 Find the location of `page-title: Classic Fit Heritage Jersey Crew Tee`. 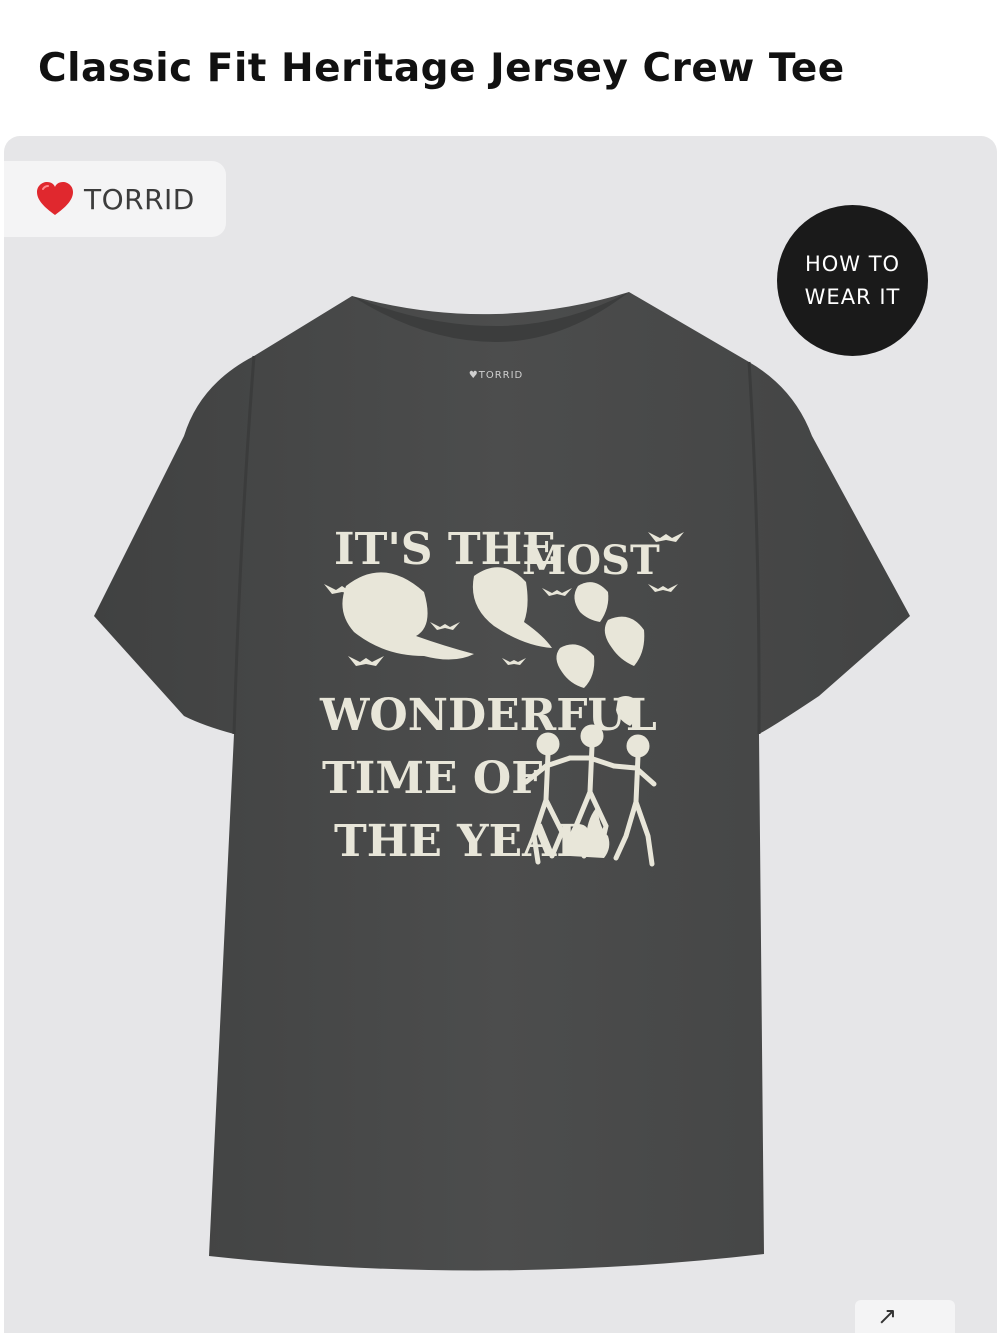

page-title: Classic Fit Heritage Jersey Crew Tee is located at coordinates (441, 68).